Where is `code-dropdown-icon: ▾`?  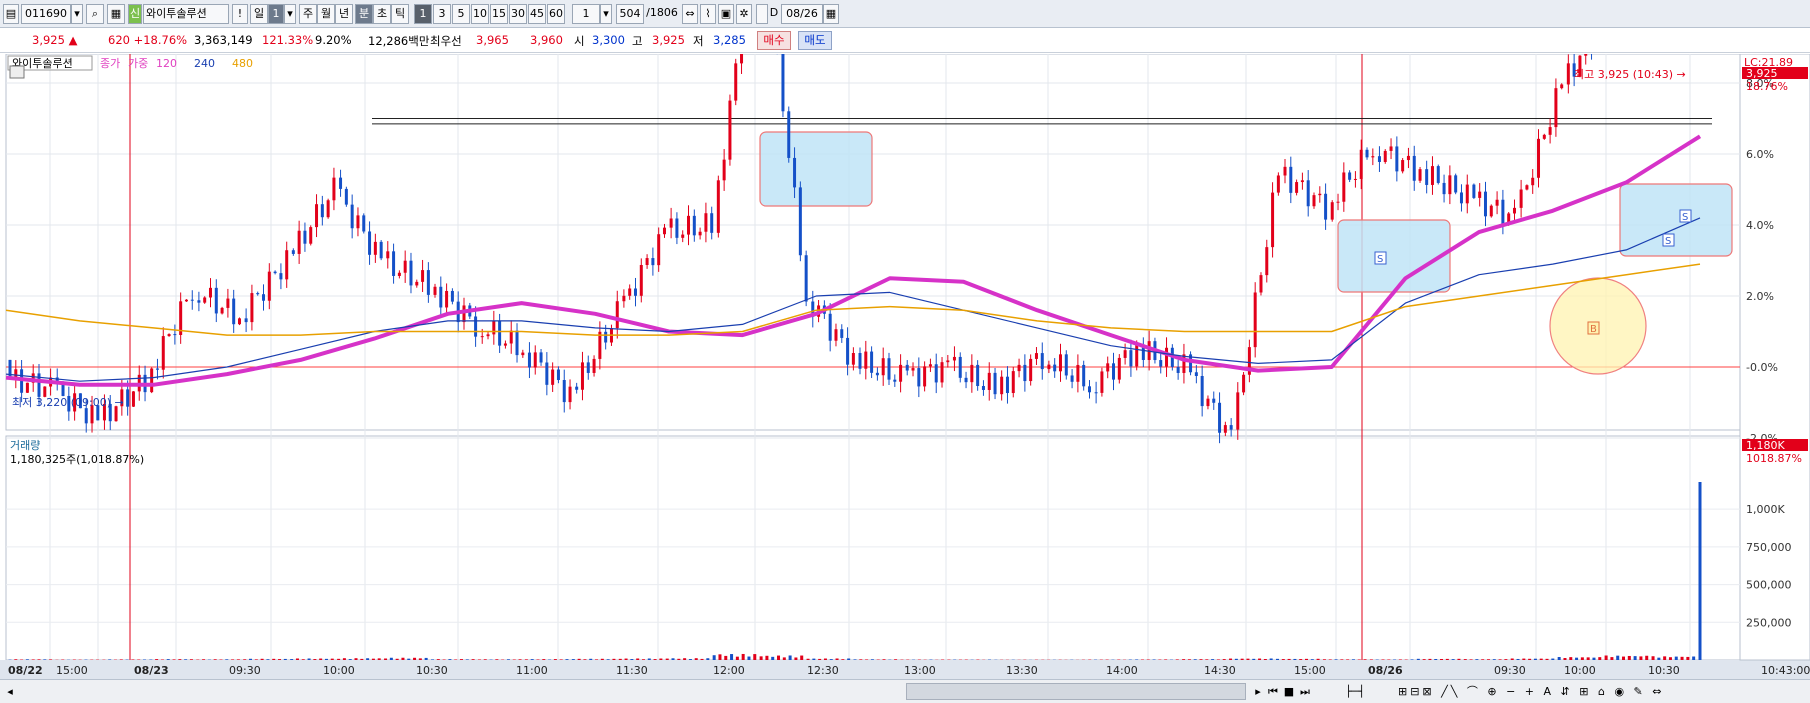
code-dropdown-icon: ▾ is located at coordinates (77, 14).